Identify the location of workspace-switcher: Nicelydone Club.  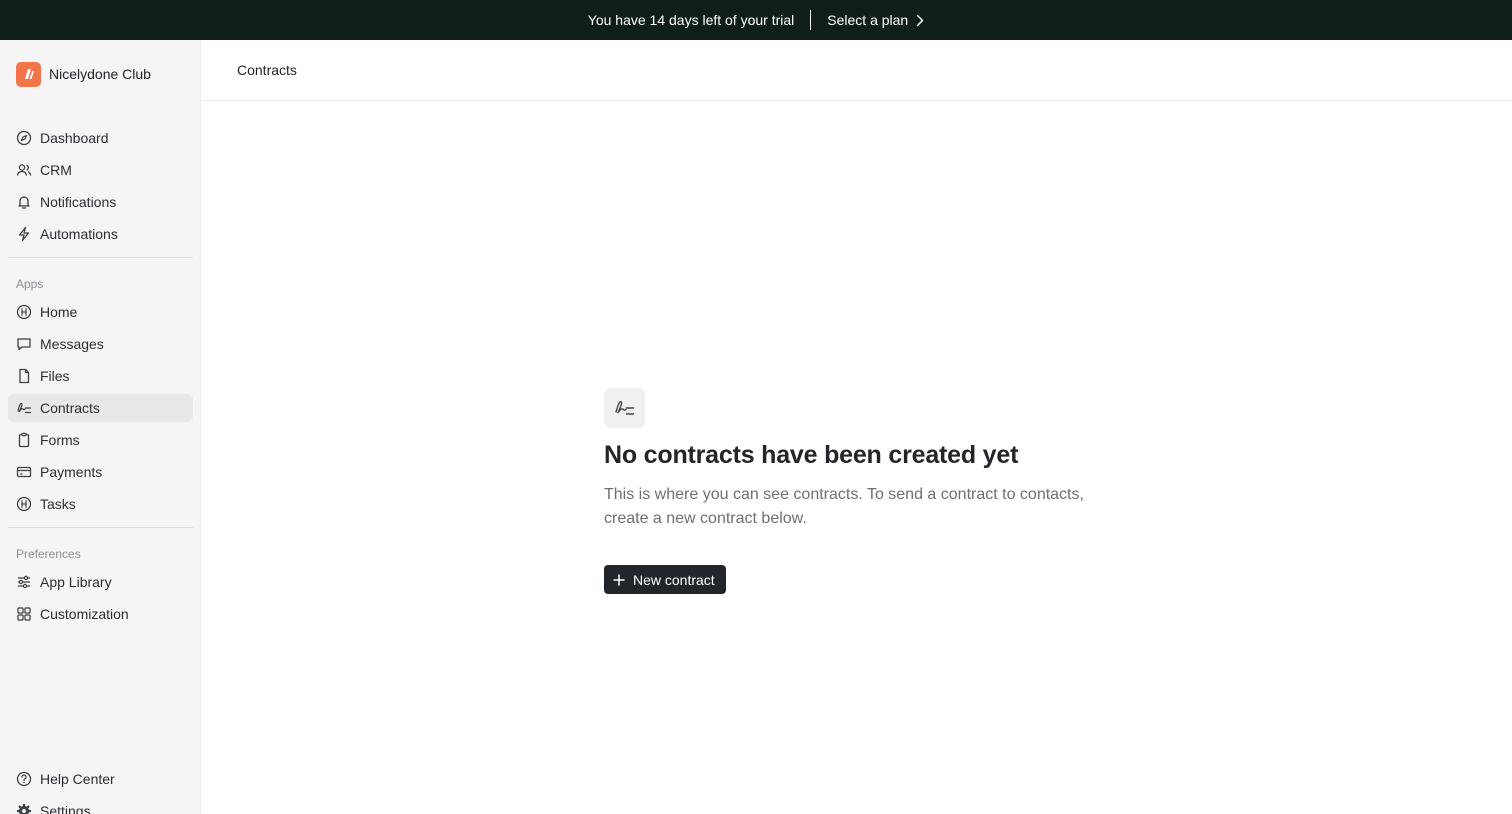
(83, 74).